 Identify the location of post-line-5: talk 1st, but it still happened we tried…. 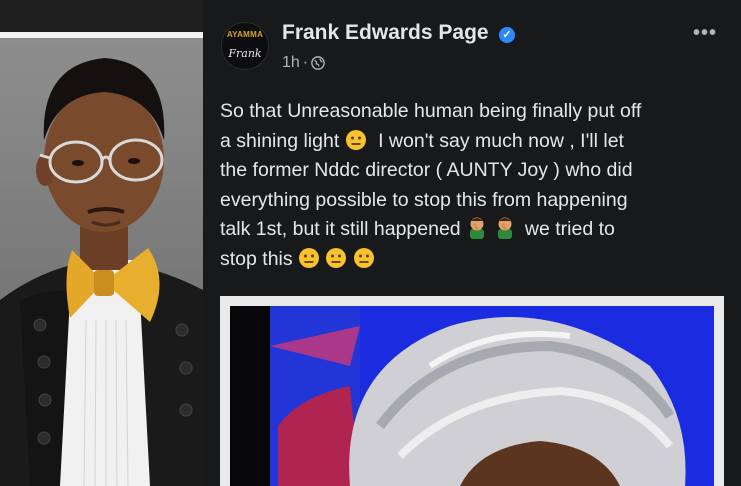
(477, 230).